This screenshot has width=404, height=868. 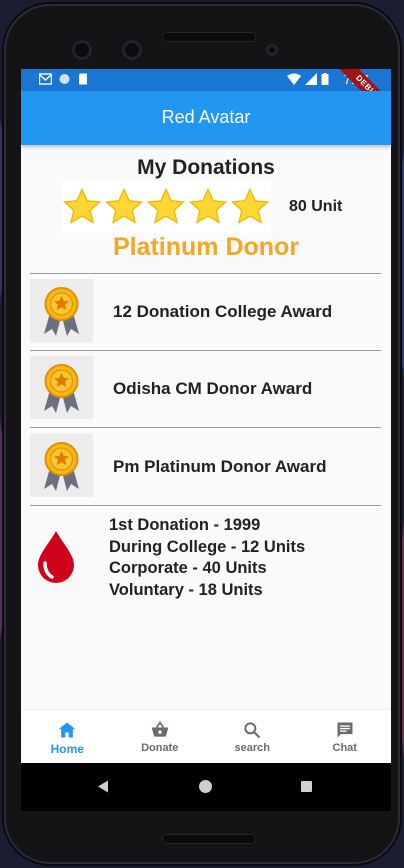 What do you see at coordinates (294, 79) in the screenshot?
I see `wifi-icon` at bounding box center [294, 79].